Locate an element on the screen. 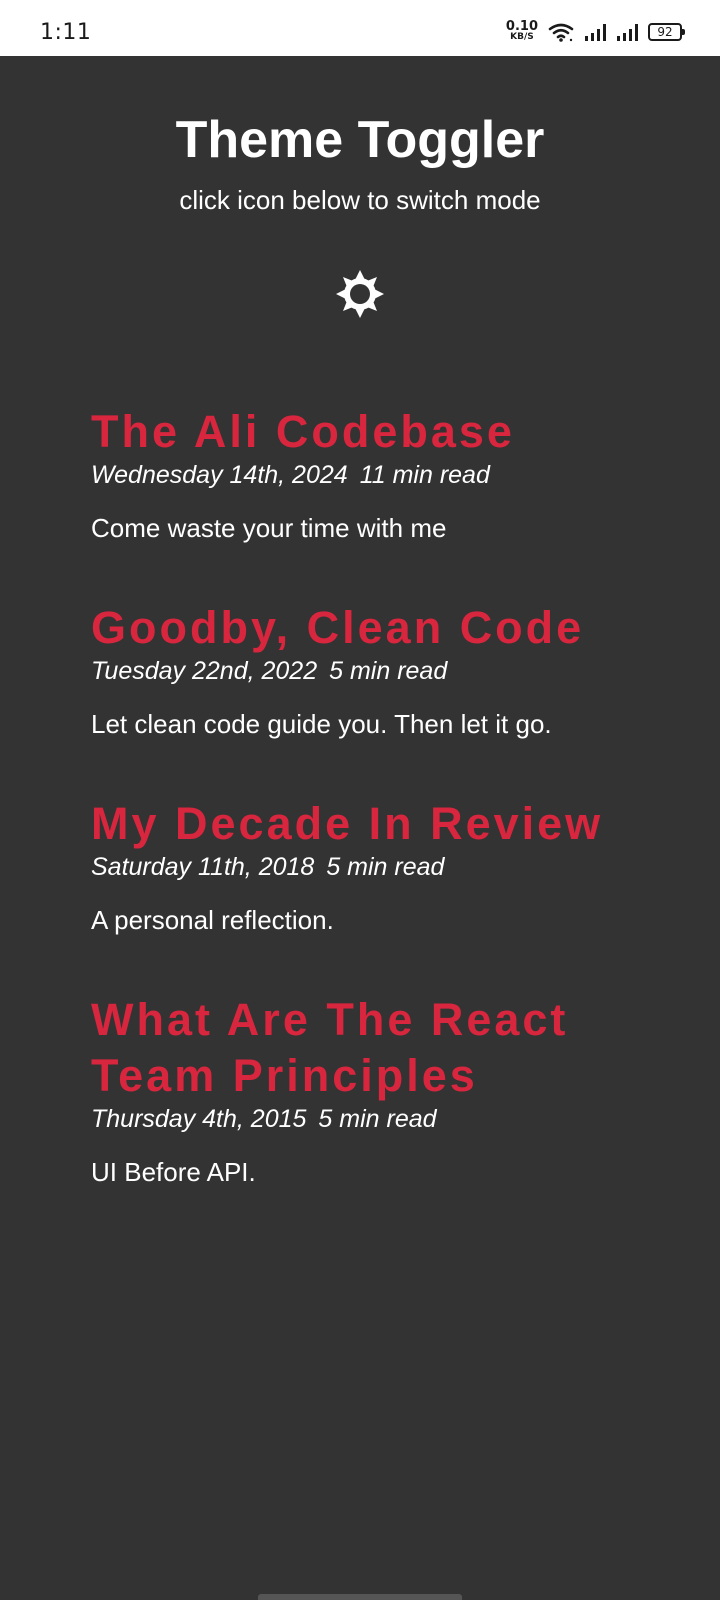 This screenshot has width=720, height=1600. post-title-link: Goodby, Clean Code is located at coordinates (371, 628).